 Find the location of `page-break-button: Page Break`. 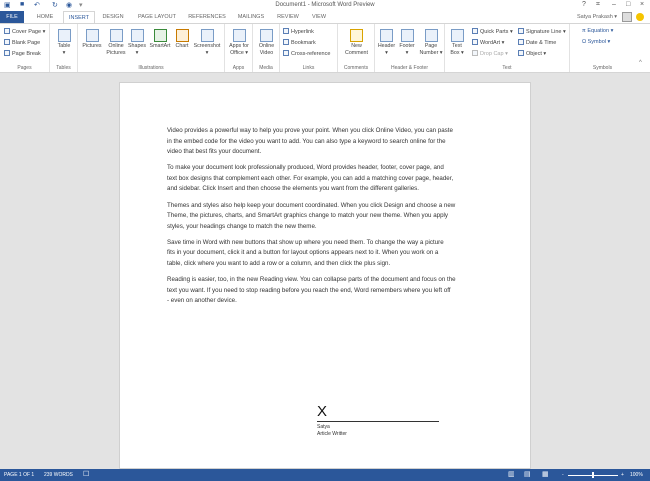

page-break-button: Page Break is located at coordinates (22, 53).